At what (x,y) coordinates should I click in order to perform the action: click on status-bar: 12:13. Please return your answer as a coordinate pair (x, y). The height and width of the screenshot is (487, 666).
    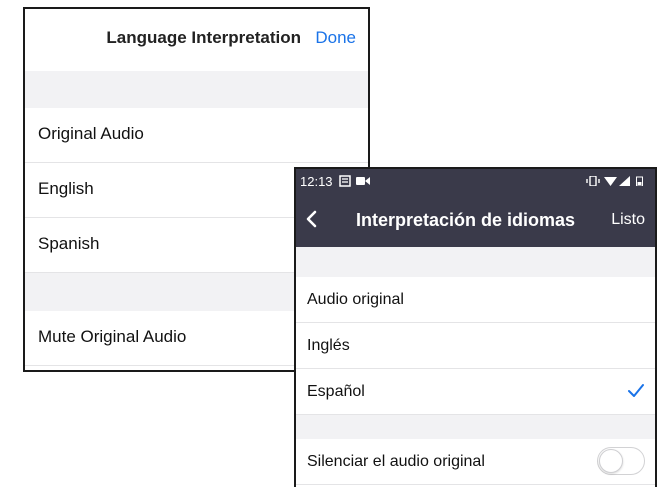
    Looking at the image, I should click on (475, 182).